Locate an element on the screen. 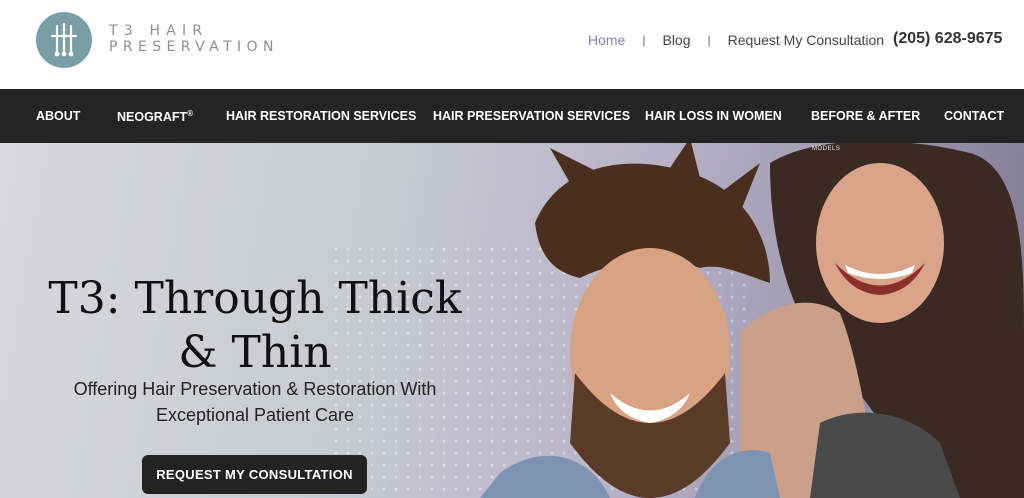  request-consultation-button: REQUEST MY CONSULTATION is located at coordinates (254, 474).